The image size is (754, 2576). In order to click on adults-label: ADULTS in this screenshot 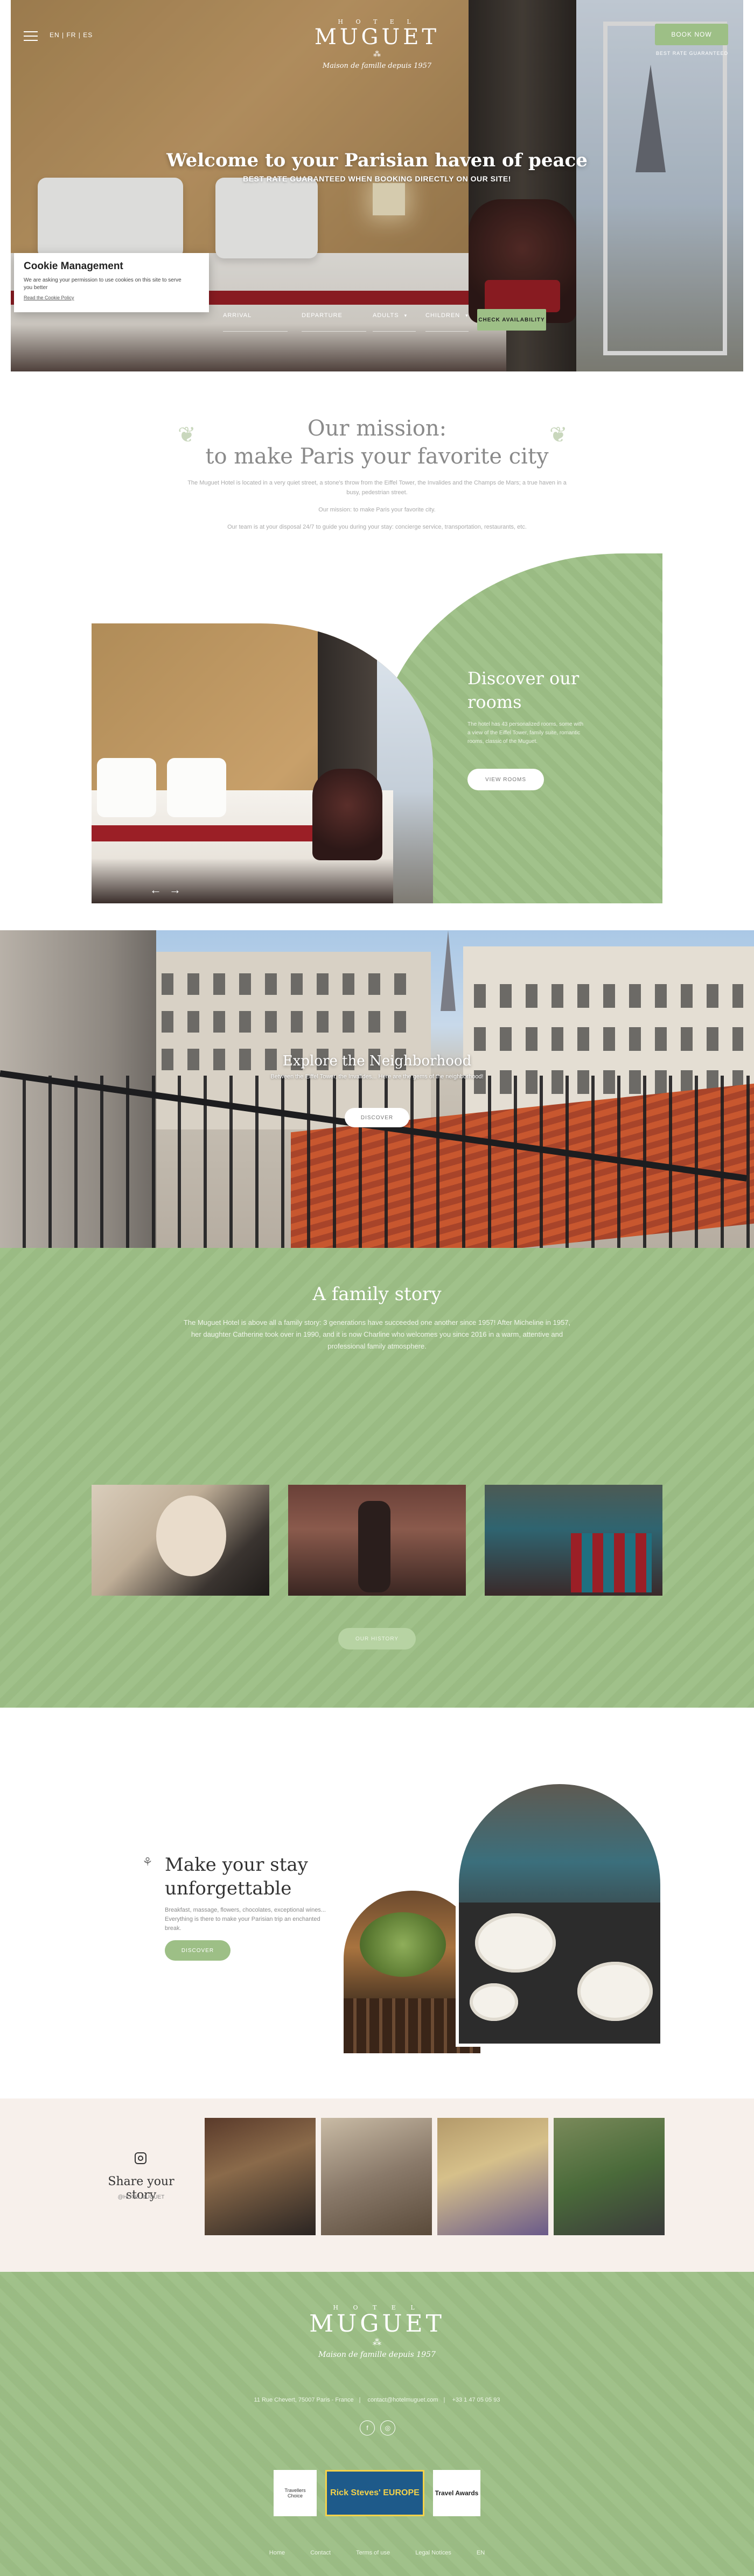, I will do `click(386, 315)`.